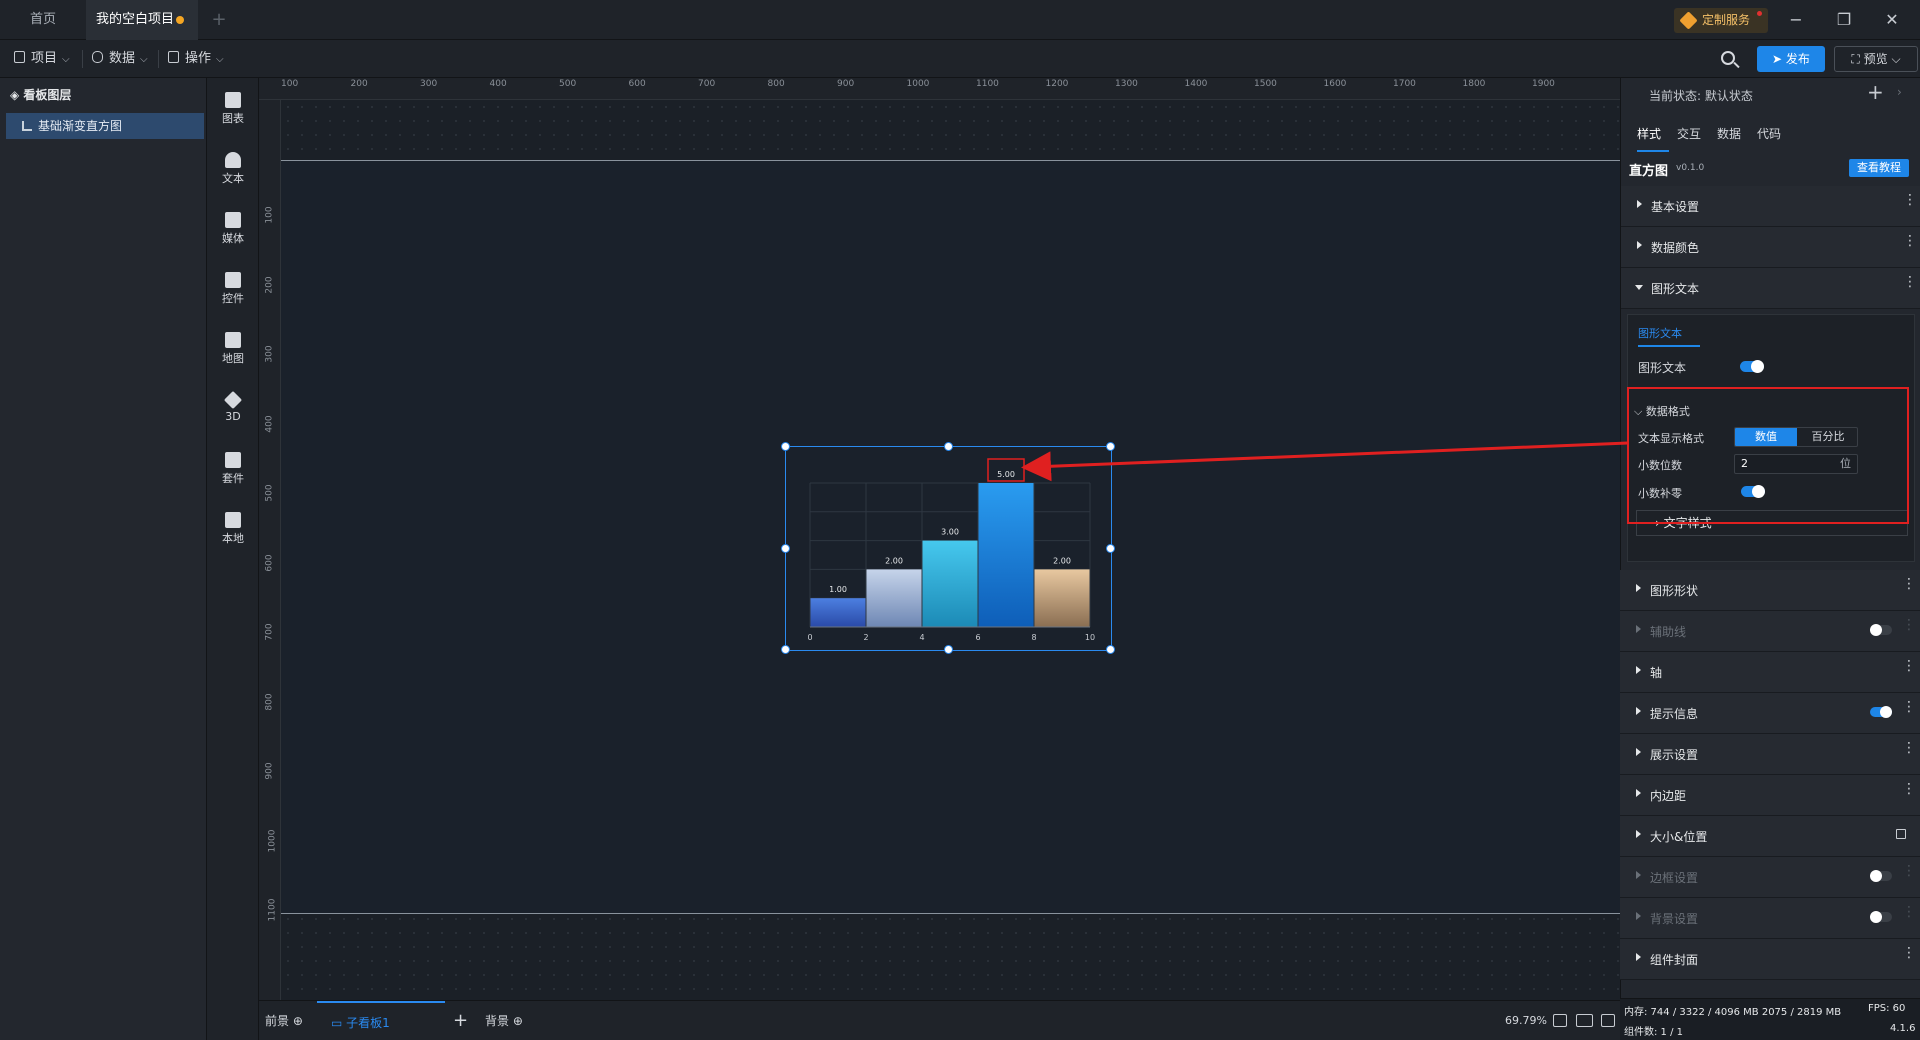 This screenshot has width=1920, height=1040. Describe the element at coordinates (1770, 877) in the screenshot. I see `section-7: 边框设置 ⋮` at that location.